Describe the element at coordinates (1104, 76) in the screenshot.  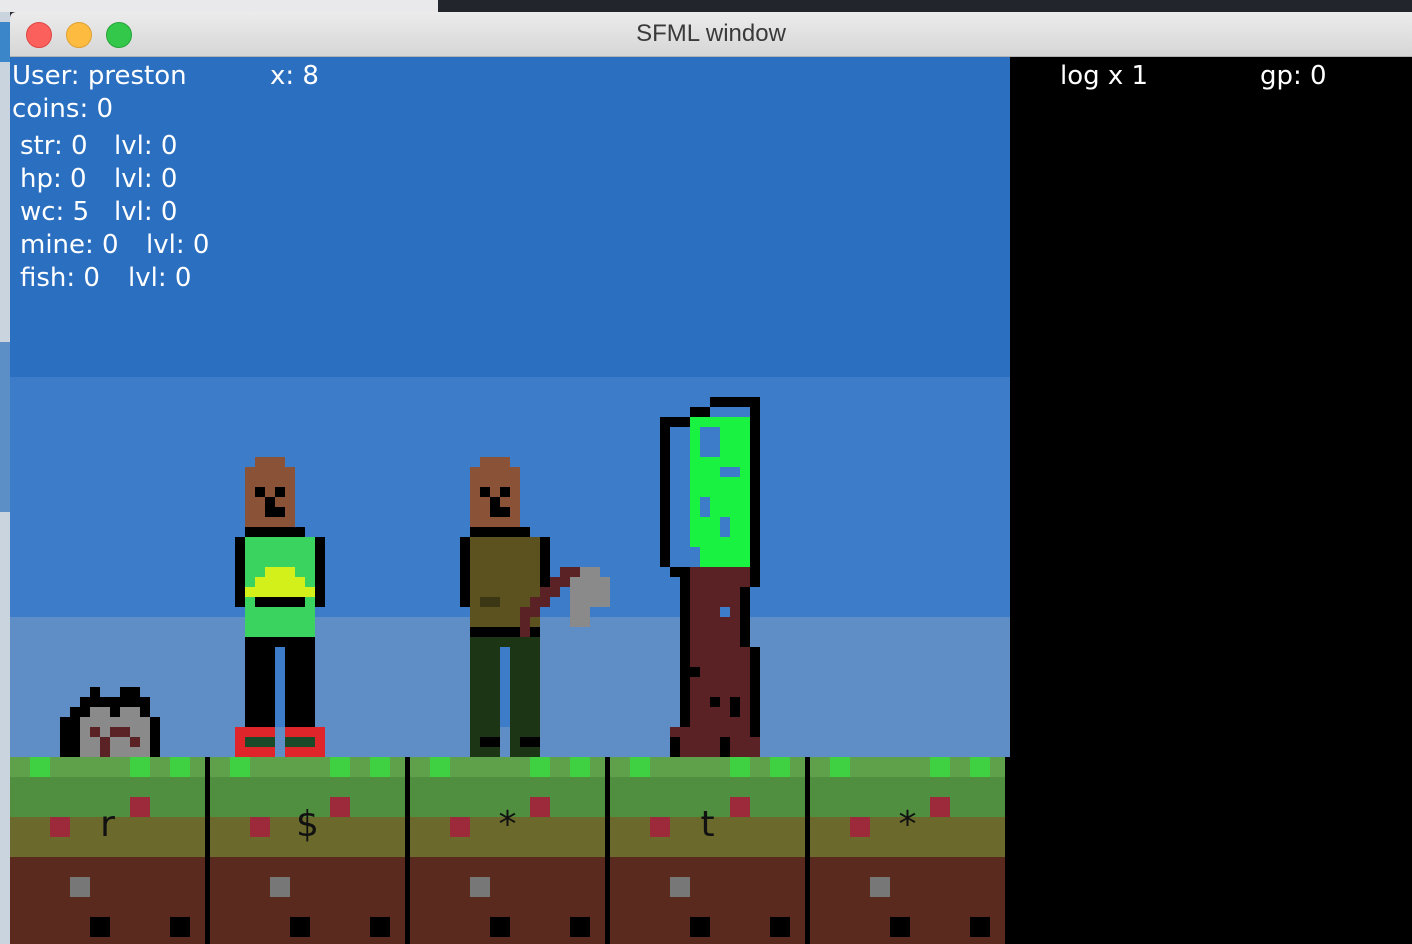
I see `inventory-item: log x 1` at that location.